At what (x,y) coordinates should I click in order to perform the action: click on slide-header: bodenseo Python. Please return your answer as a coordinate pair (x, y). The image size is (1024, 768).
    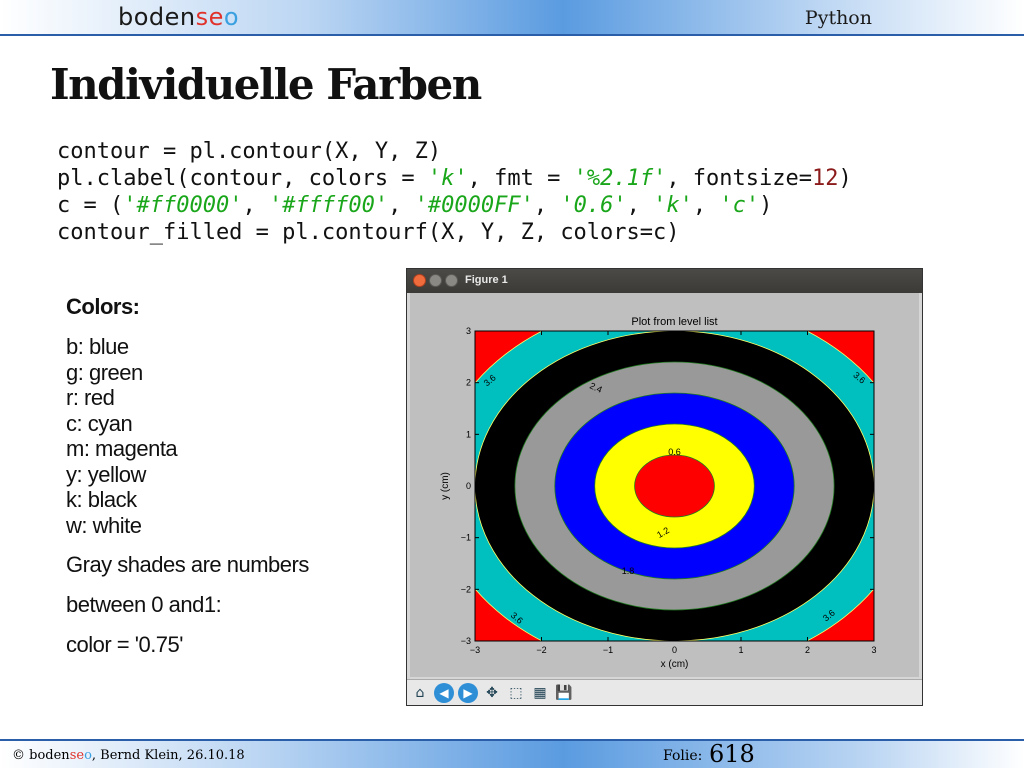
    Looking at the image, I should click on (512, 18).